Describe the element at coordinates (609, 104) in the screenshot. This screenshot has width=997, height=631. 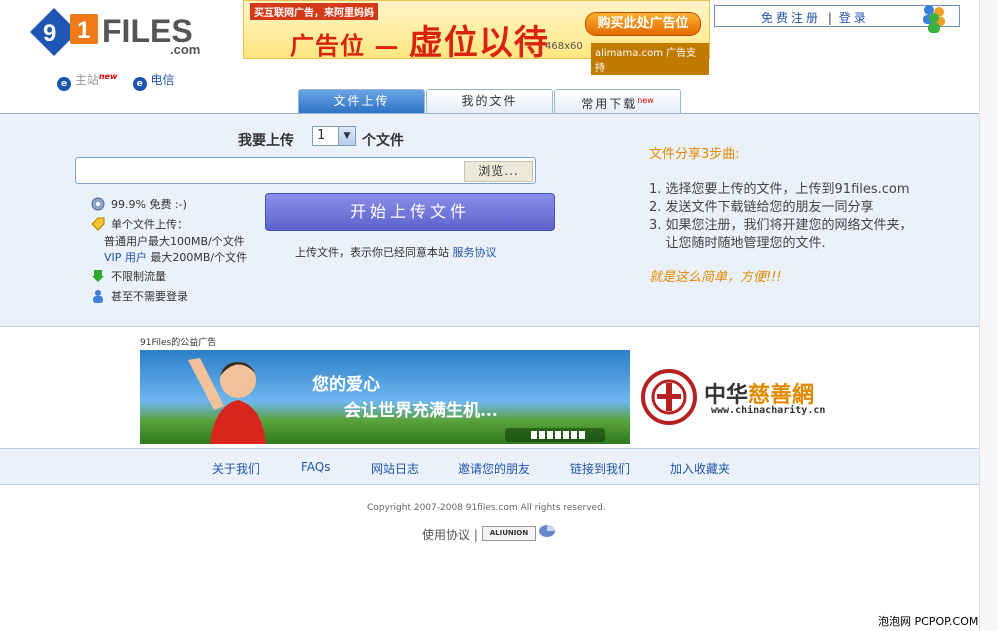
I see `tab-downloads-label: 常用下载` at that location.